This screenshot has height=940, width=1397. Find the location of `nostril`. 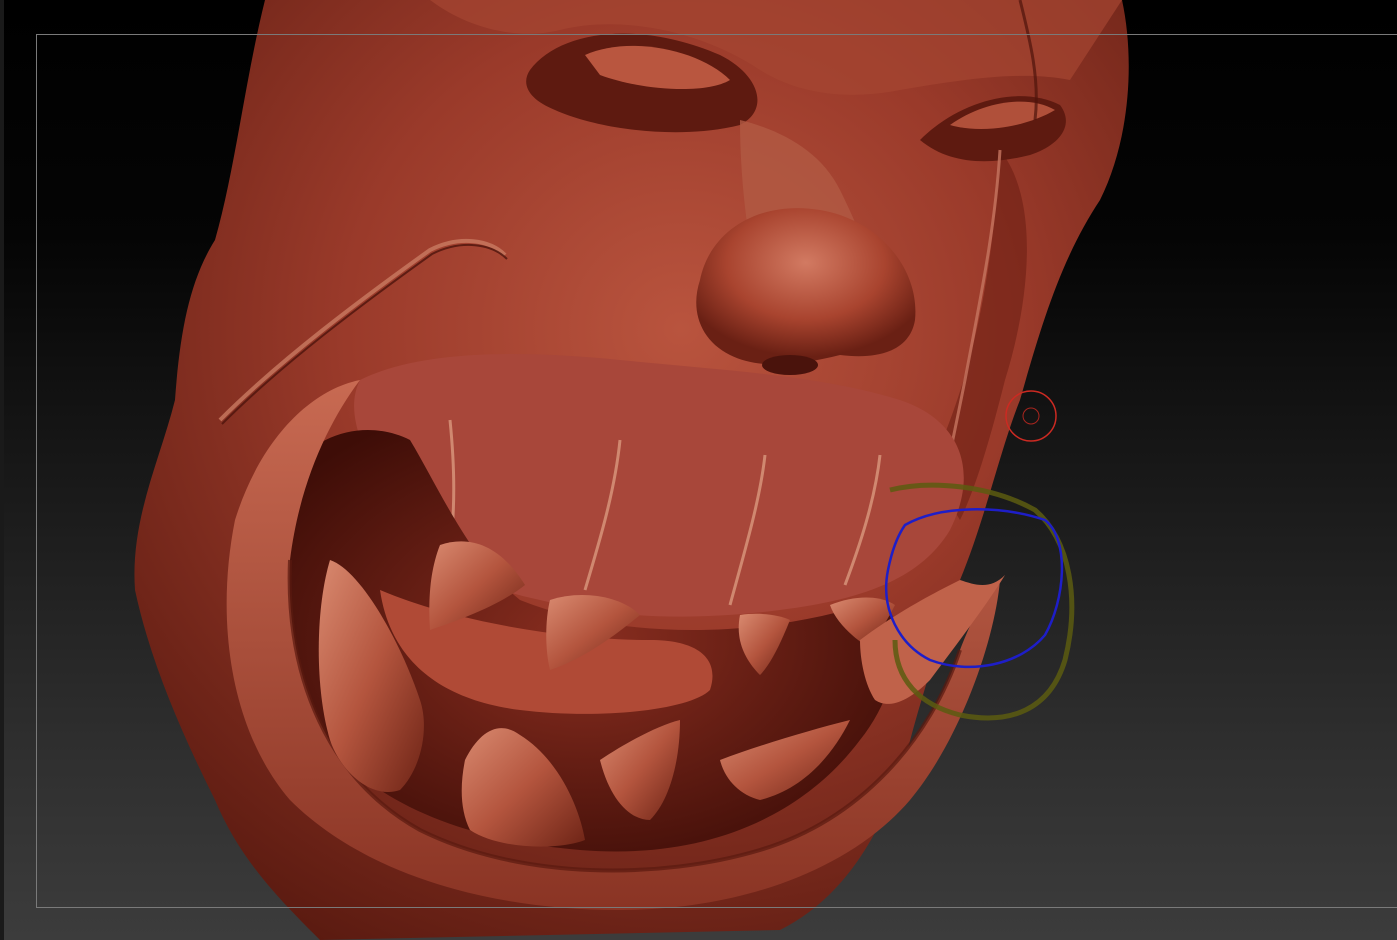

nostril is located at coordinates (790, 365).